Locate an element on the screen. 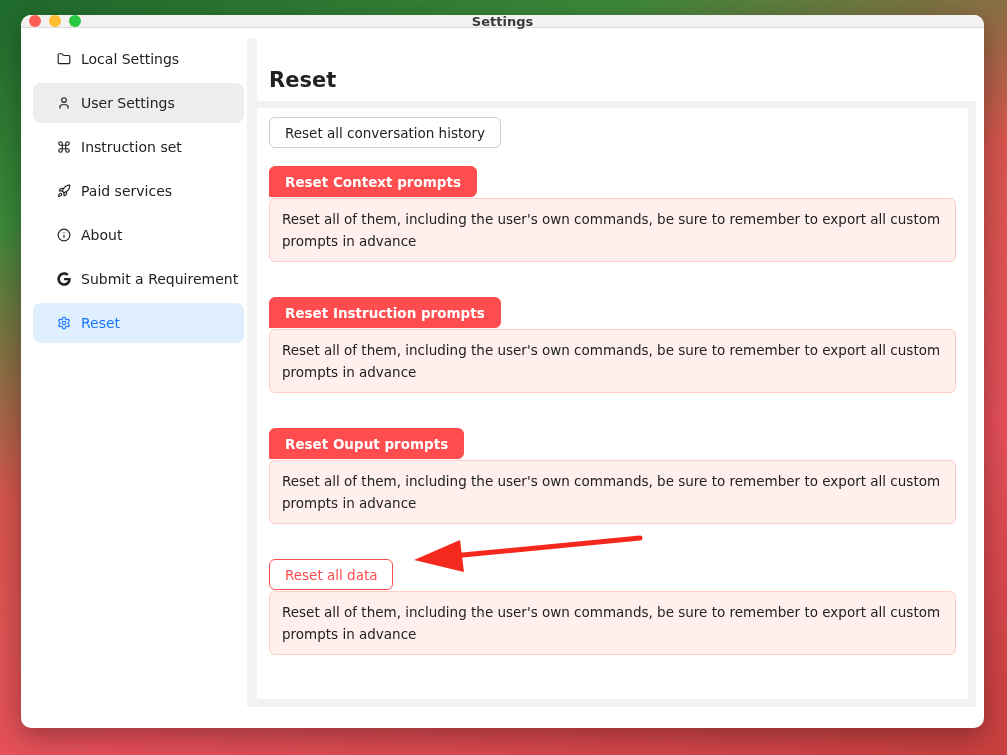 This screenshot has height=755, width=1007. page-heading: Reset is located at coordinates (303, 80).